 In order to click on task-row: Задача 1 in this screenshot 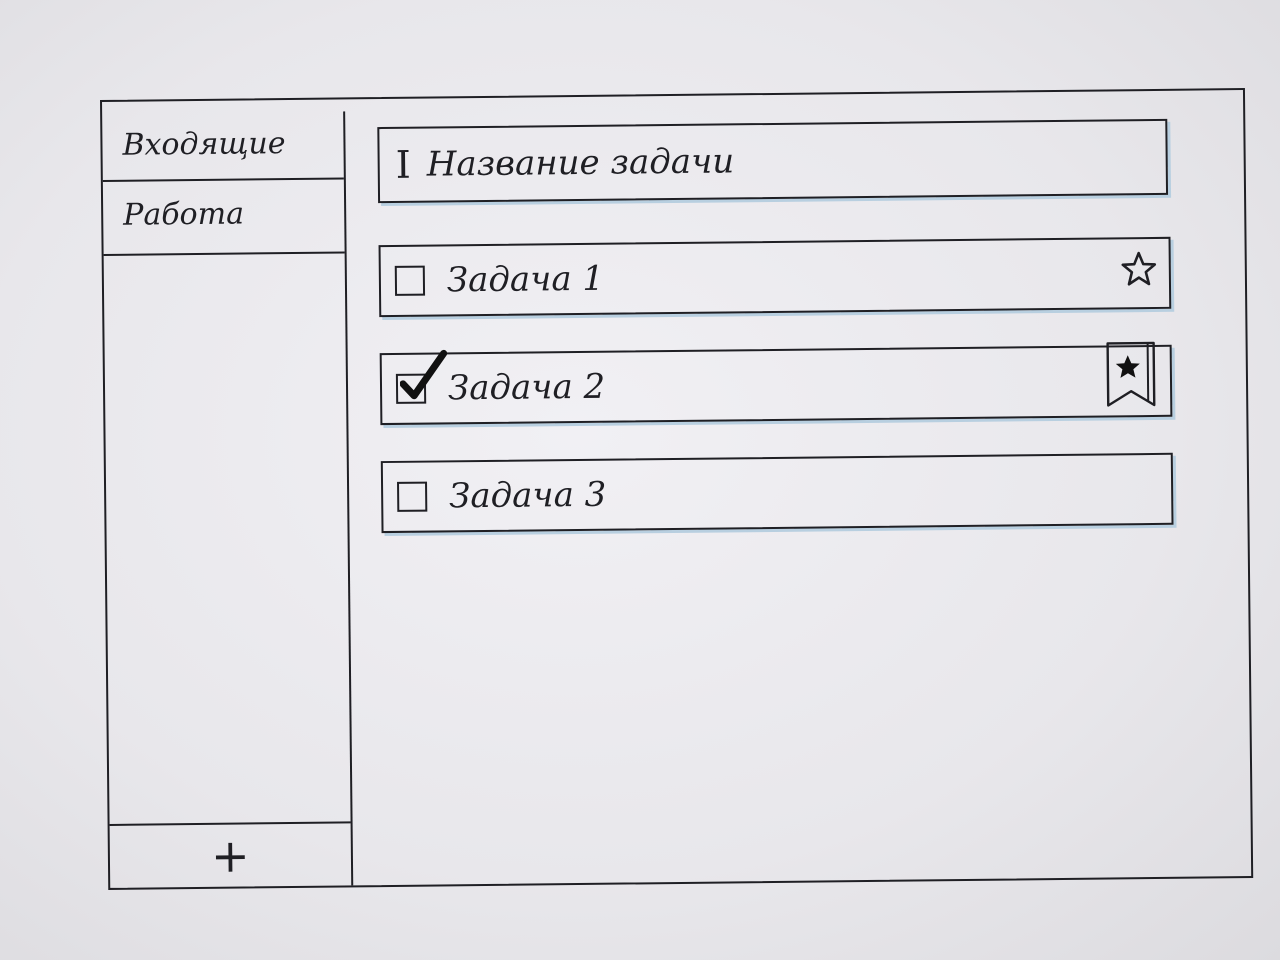, I will do `click(775, 277)`.